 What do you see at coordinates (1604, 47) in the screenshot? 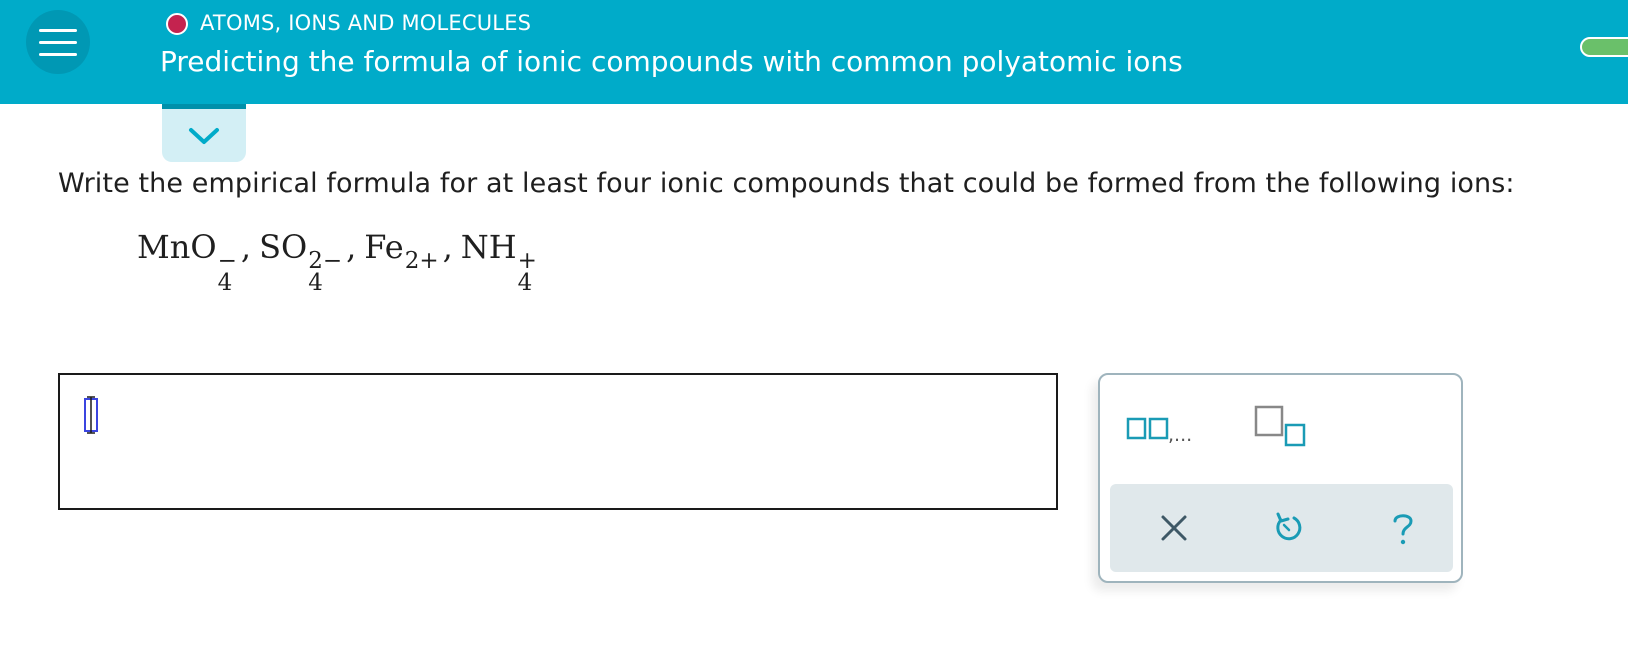
I see `progress-indicator` at bounding box center [1604, 47].